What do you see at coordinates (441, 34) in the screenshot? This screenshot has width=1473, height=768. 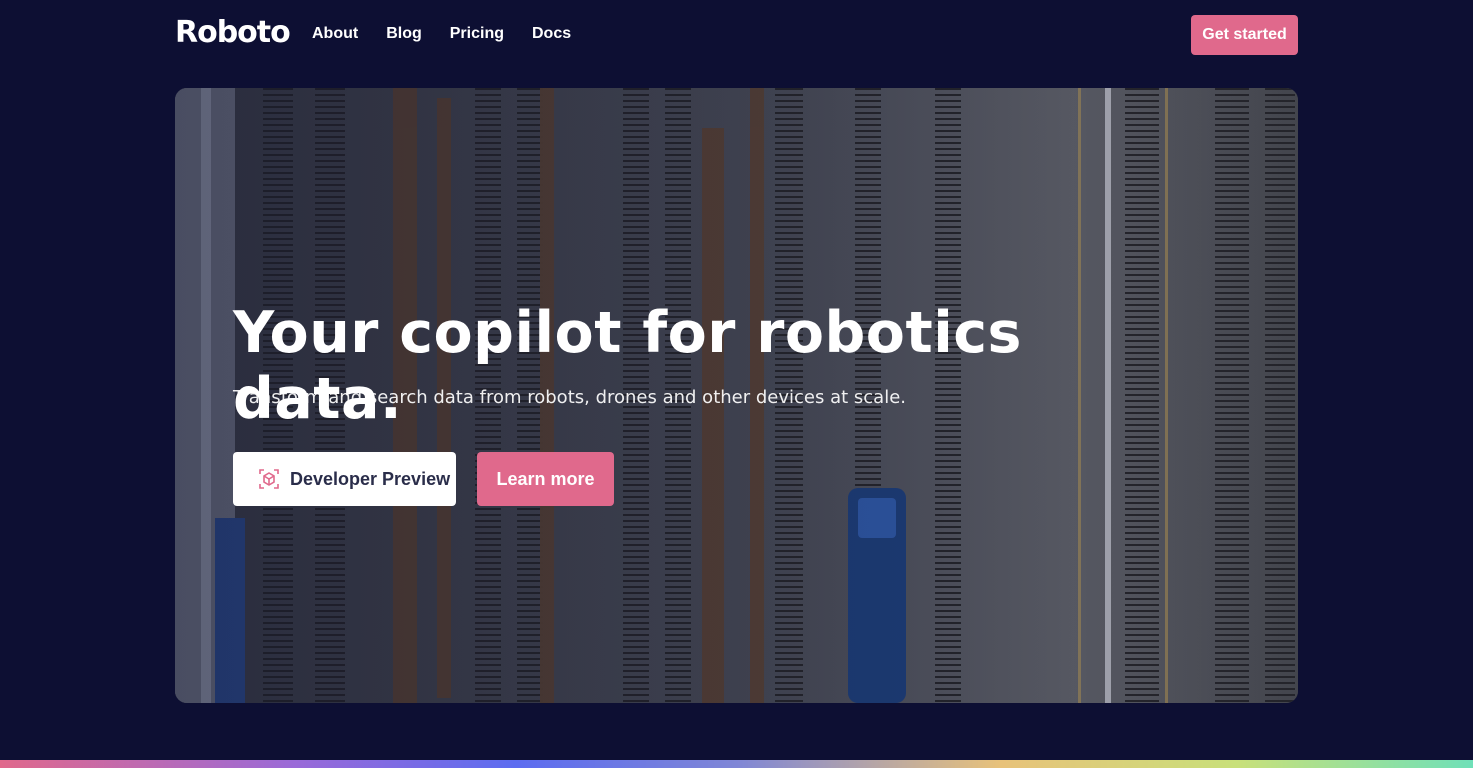 I see `nav-links: About Blog Pricing Docs` at bounding box center [441, 34].